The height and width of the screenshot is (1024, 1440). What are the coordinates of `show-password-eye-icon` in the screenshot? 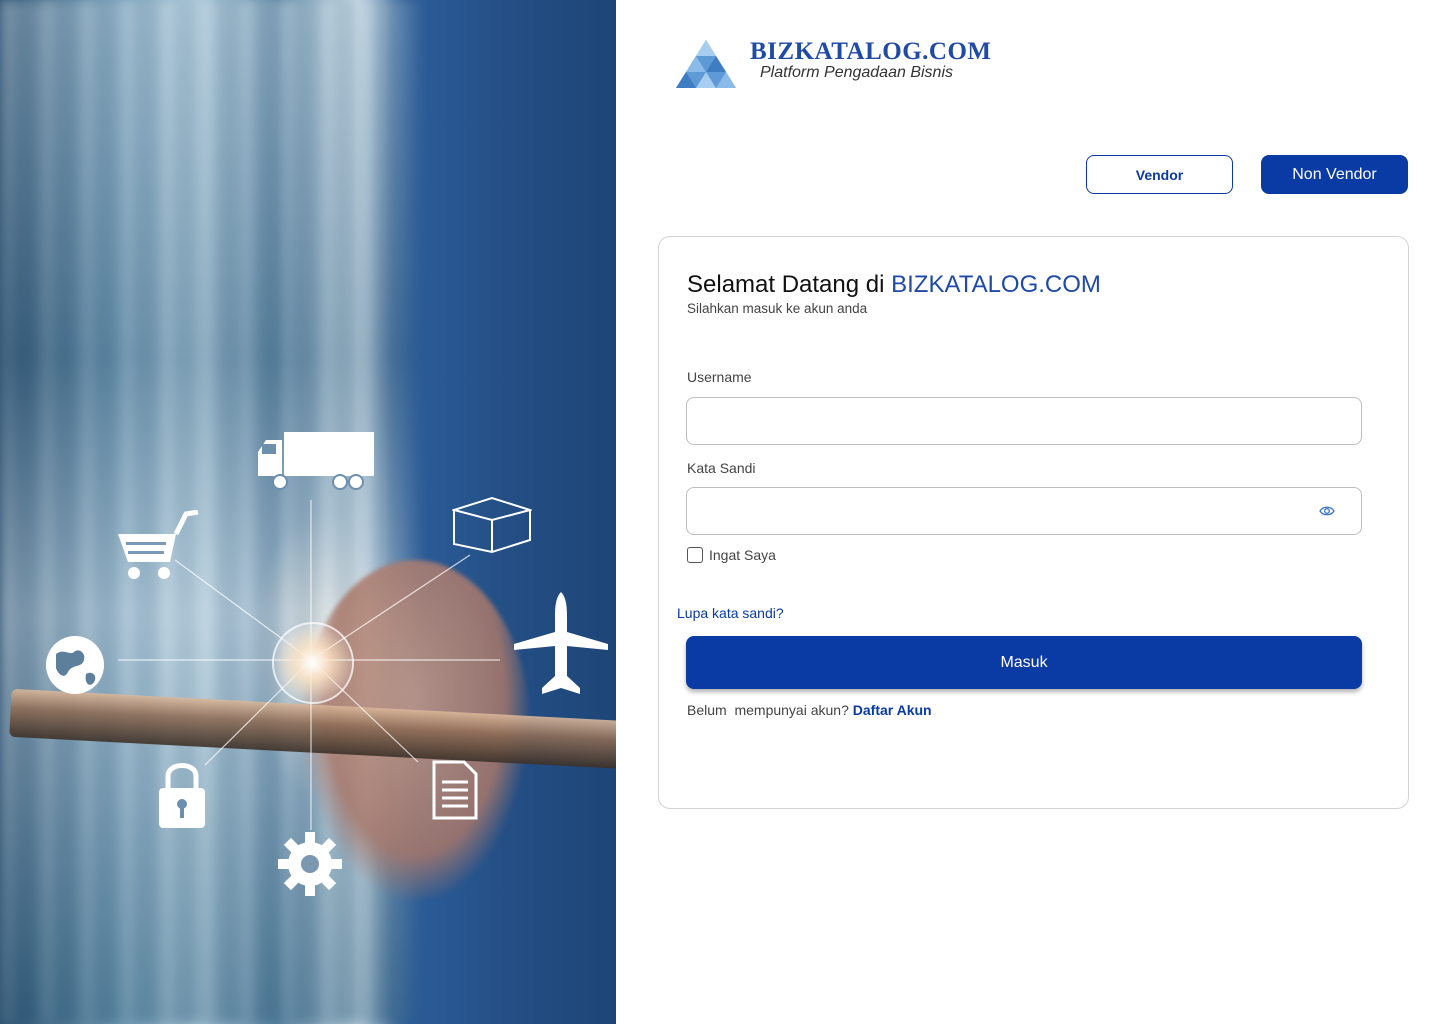 It's located at (1327, 511).